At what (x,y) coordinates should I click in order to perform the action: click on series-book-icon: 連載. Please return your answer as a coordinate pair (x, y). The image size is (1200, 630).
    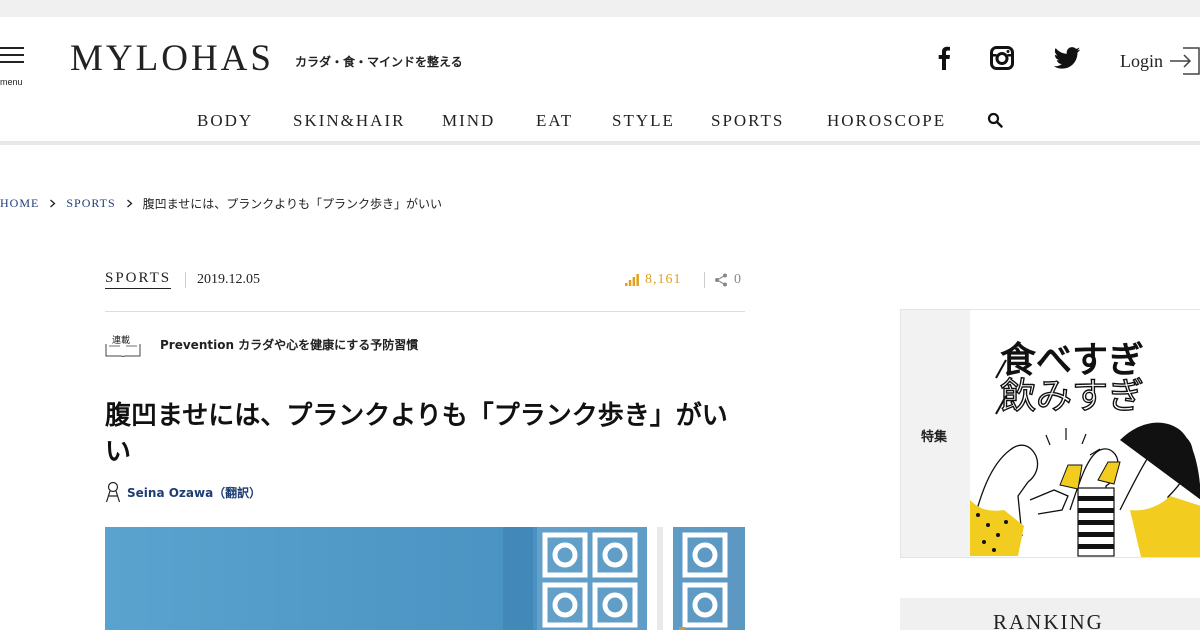
    Looking at the image, I should click on (123, 345).